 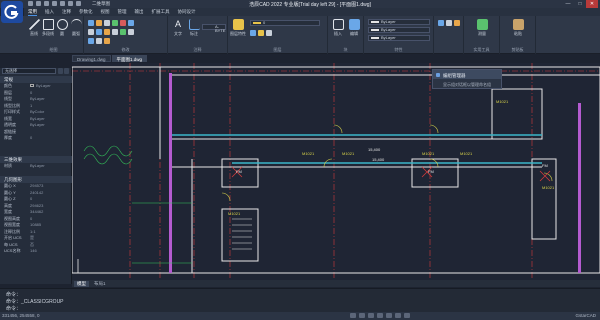 What do you see at coordinates (115, 32) in the screenshot?
I see `array-icon` at bounding box center [115, 32].